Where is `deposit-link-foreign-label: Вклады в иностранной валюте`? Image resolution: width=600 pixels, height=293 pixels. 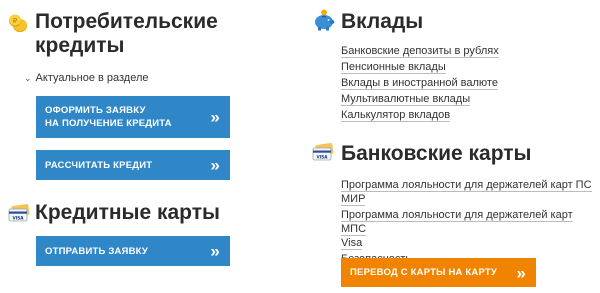 deposit-link-foreign-label: Вклады в иностранной валюте is located at coordinates (419, 83).